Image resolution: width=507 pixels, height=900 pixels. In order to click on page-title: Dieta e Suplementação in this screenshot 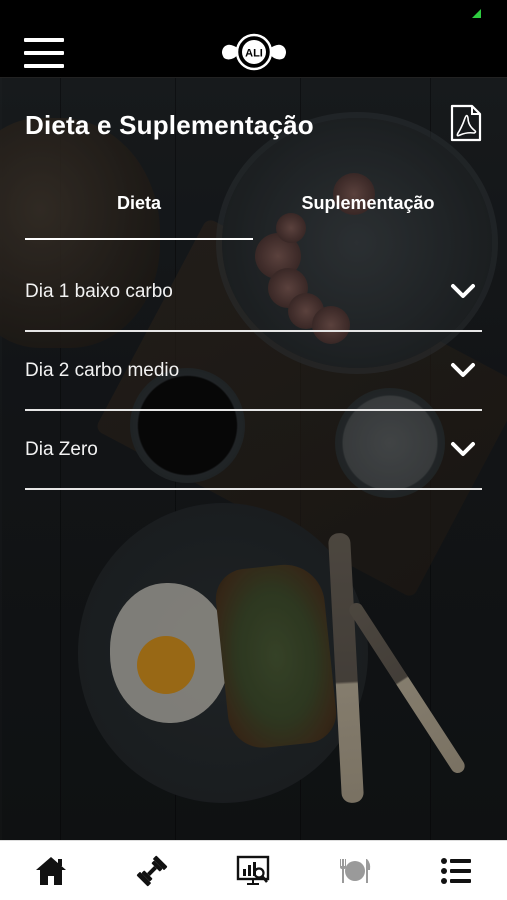, I will do `click(169, 125)`.